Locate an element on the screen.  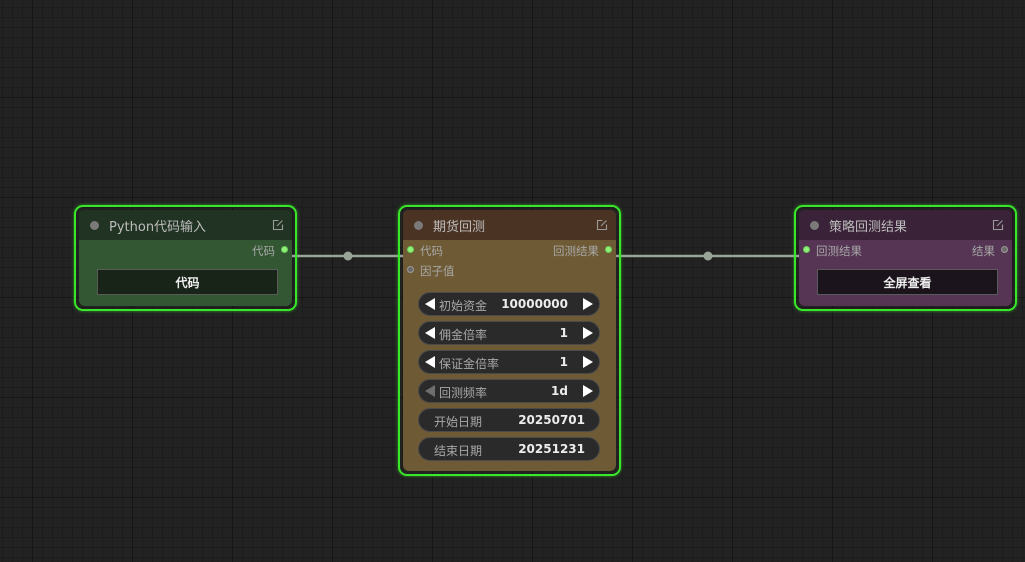
widget-value: 1d is located at coordinates (559, 391).